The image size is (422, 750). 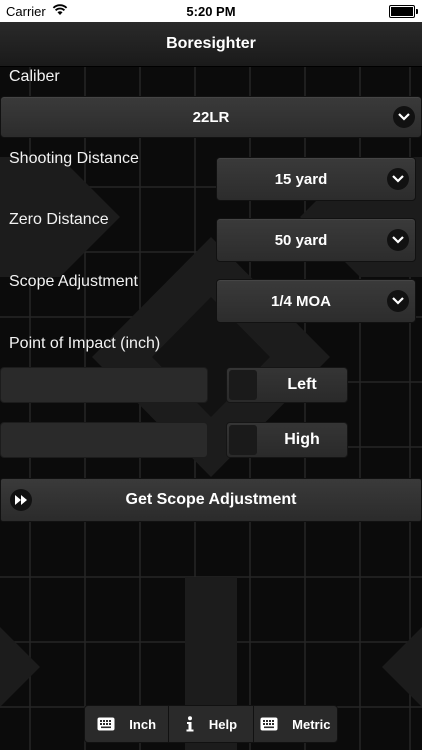 I want to click on point-of-impact-label: Point of Impact (inch), so click(x=85, y=343).